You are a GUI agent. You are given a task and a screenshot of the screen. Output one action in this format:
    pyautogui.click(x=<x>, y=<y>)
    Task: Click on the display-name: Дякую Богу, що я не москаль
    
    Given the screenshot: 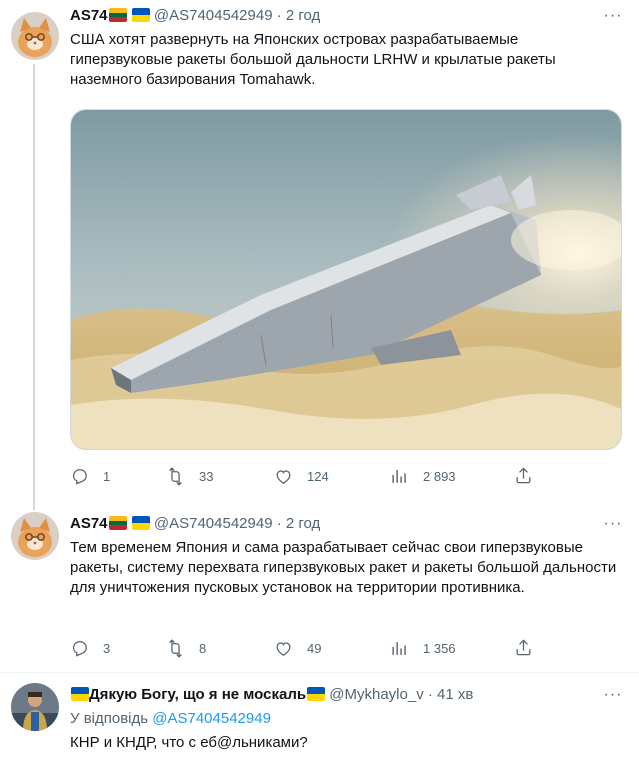 What is the action you would take?
    pyautogui.click(x=197, y=694)
    